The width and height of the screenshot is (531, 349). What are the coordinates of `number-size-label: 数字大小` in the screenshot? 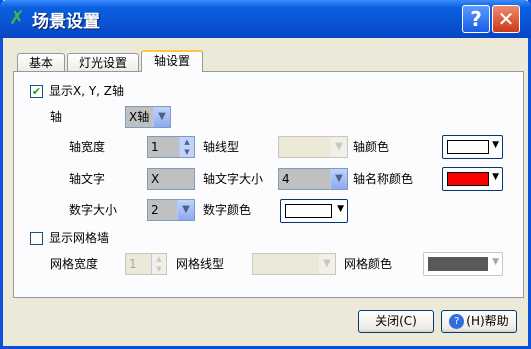 It's located at (93, 210).